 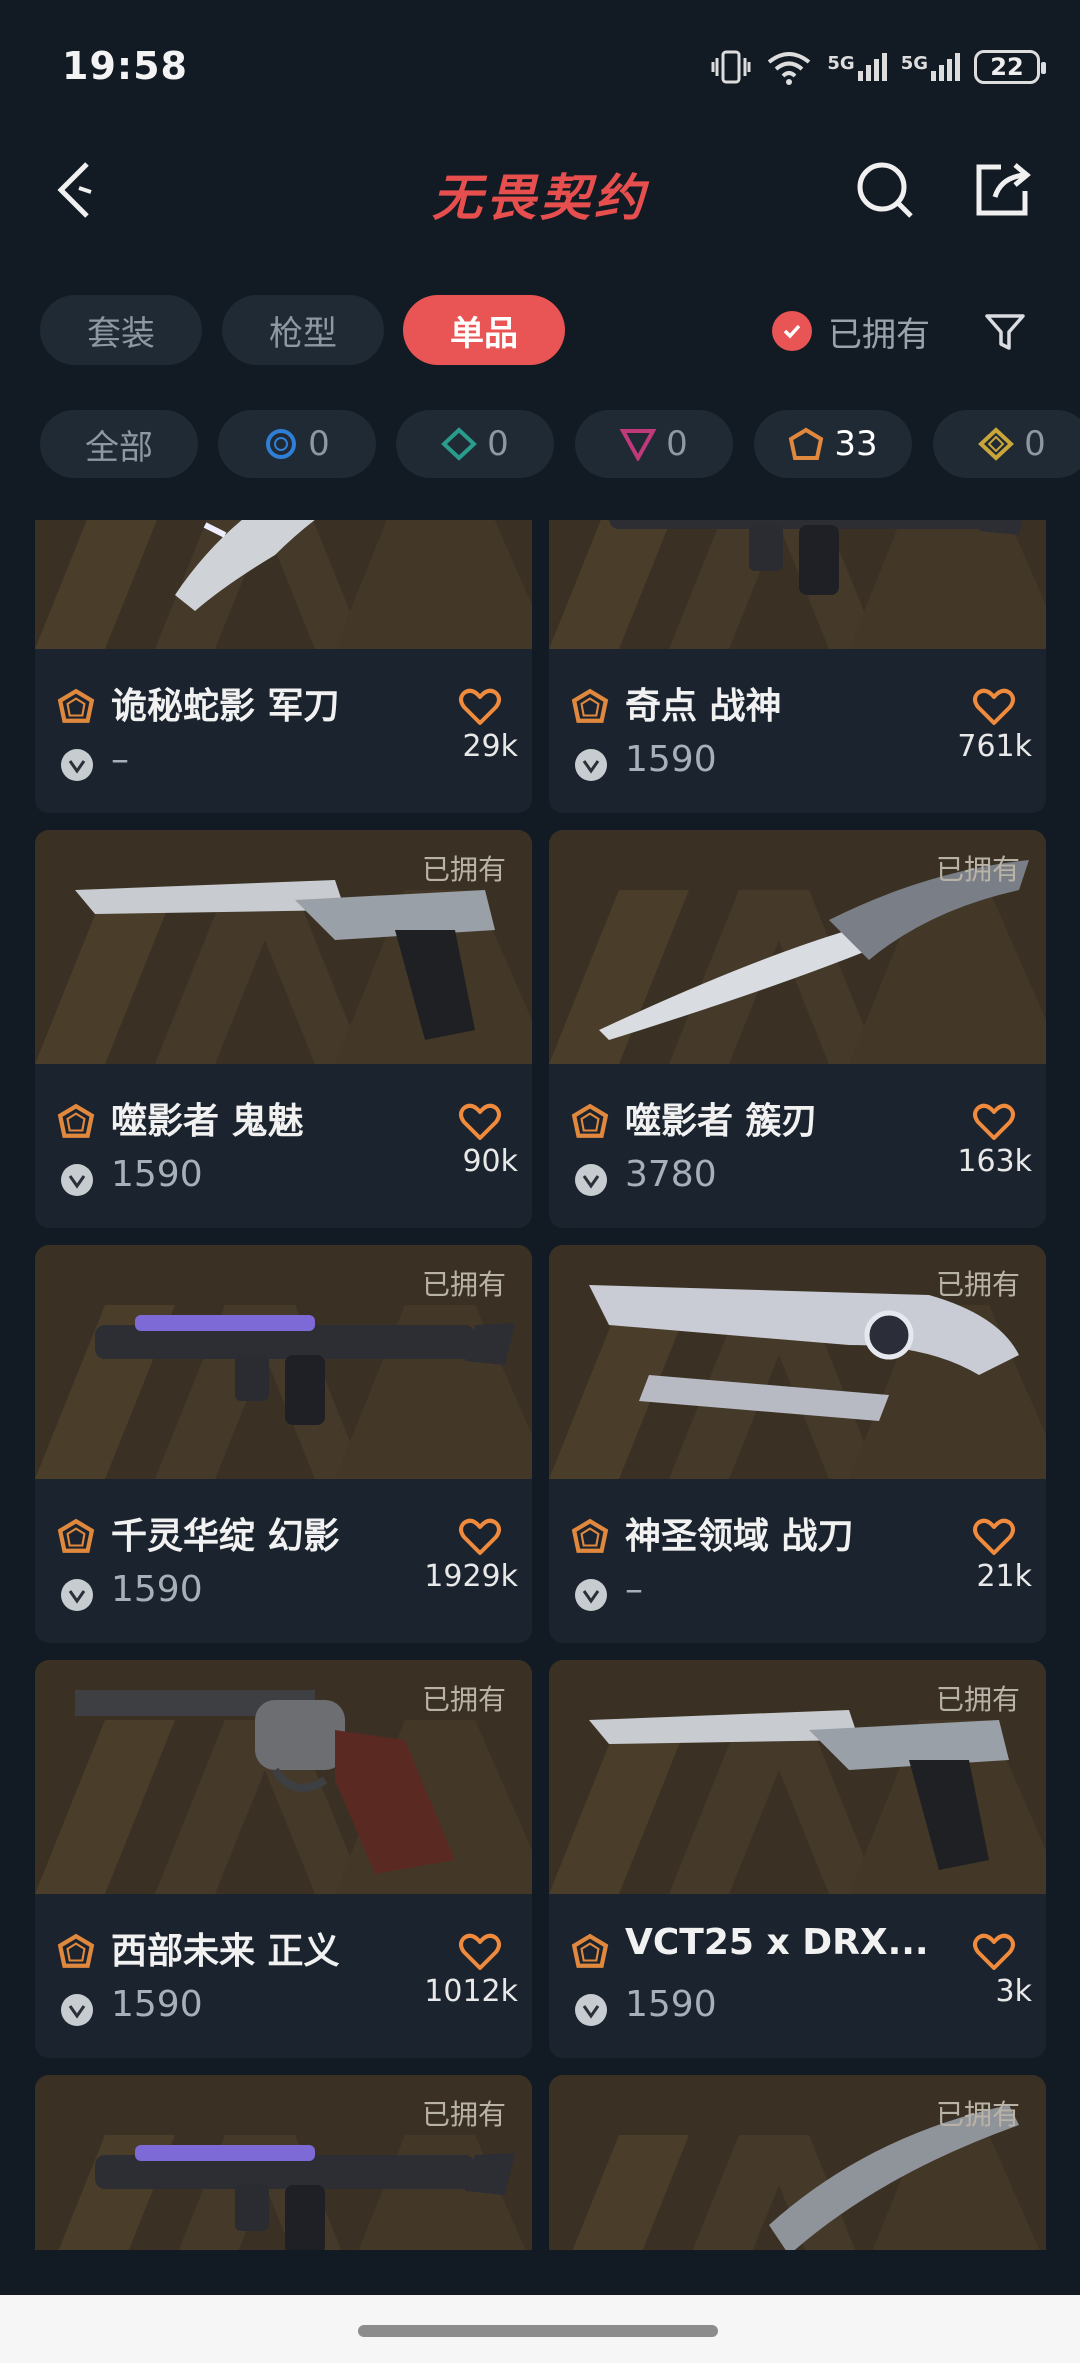 I want to click on tab-weapon-type-label: 枪型, so click(x=303, y=333).